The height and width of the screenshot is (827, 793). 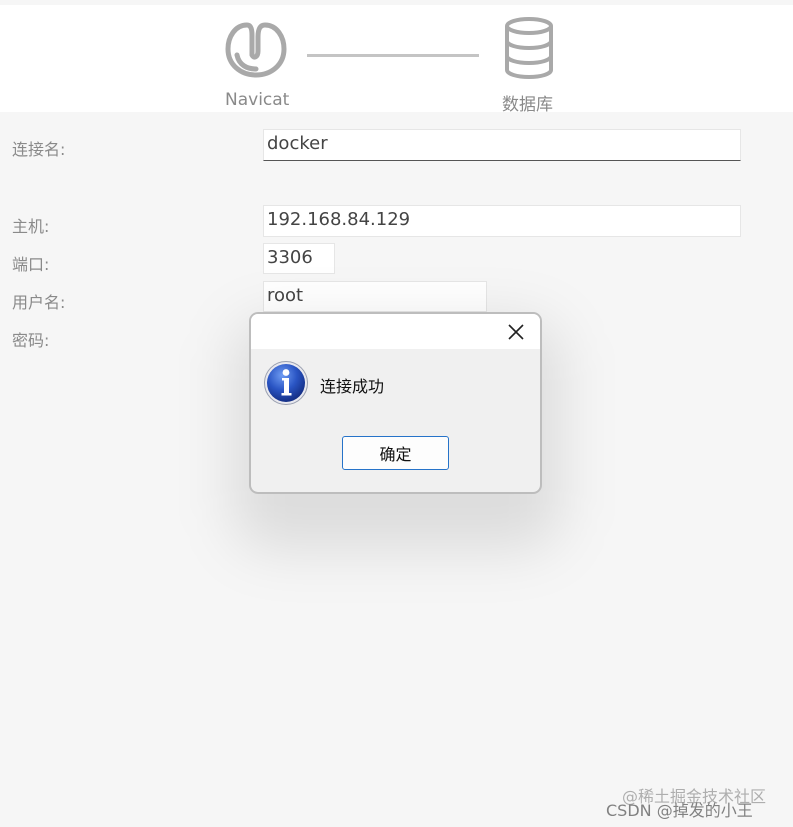 What do you see at coordinates (529, 48) in the screenshot?
I see `database-icon` at bounding box center [529, 48].